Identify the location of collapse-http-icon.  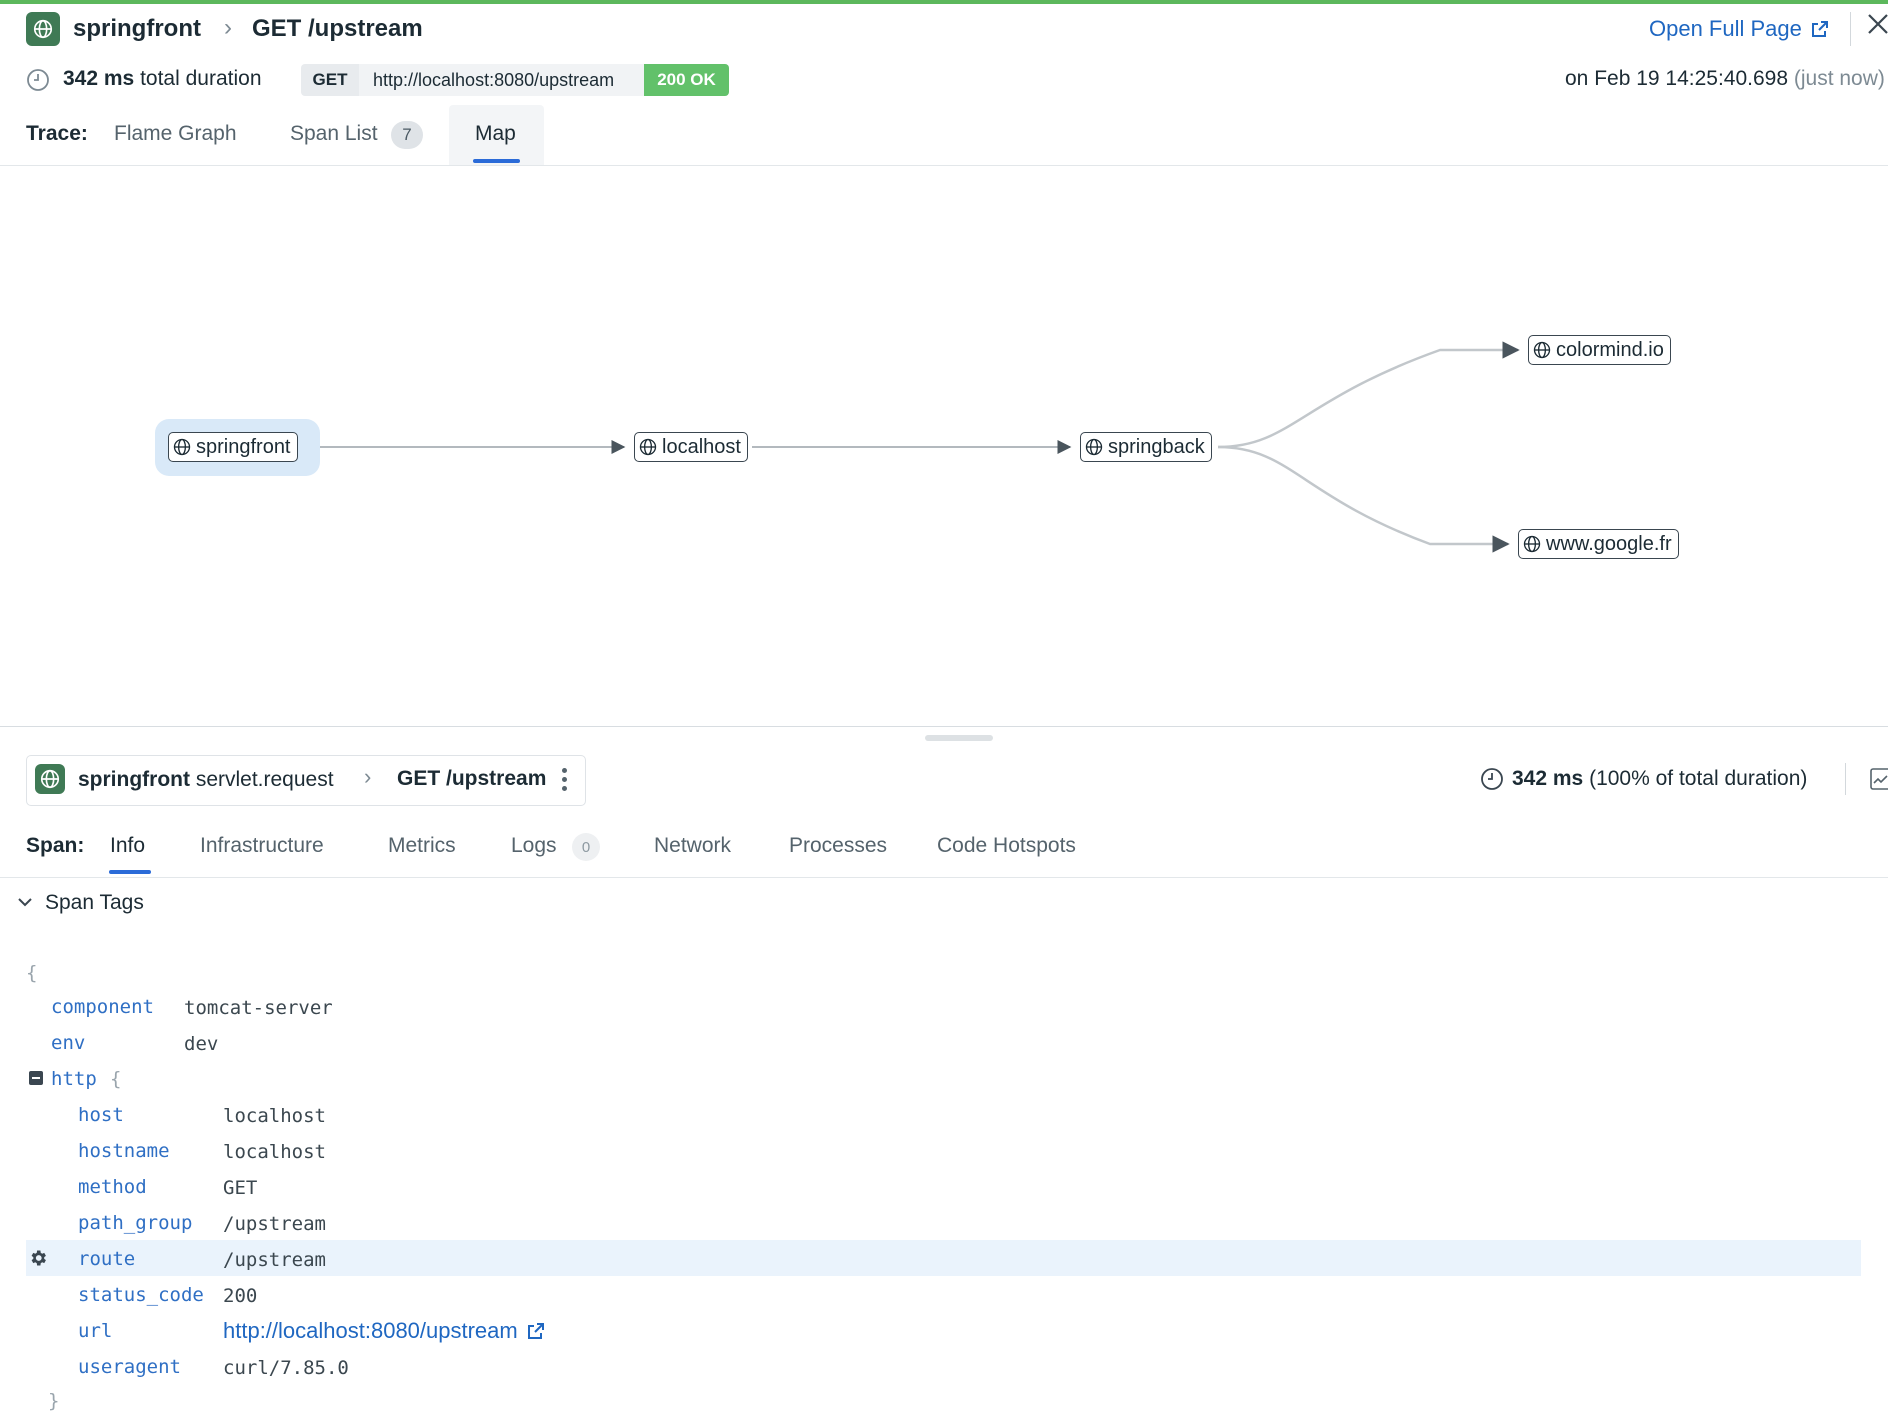
(36, 1078).